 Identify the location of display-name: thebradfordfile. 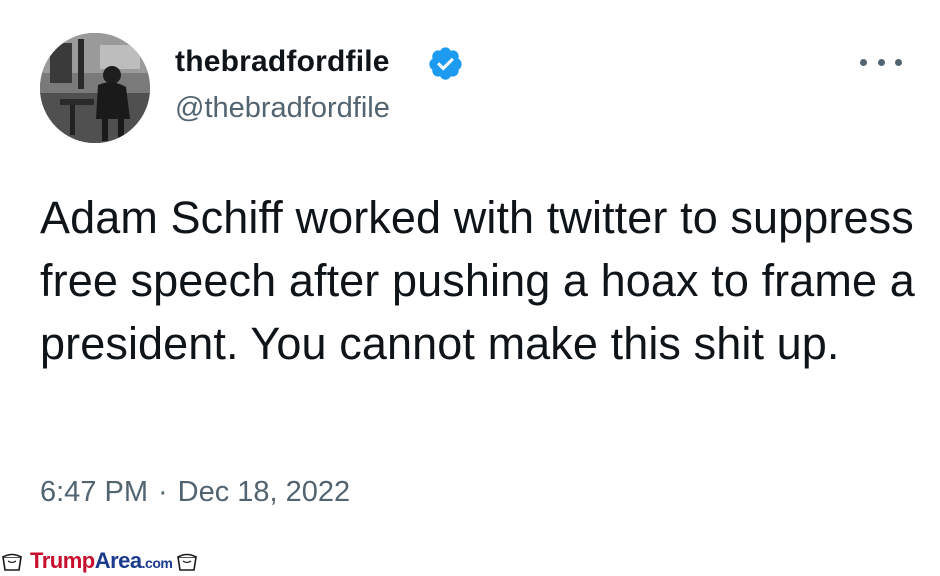
(282, 62).